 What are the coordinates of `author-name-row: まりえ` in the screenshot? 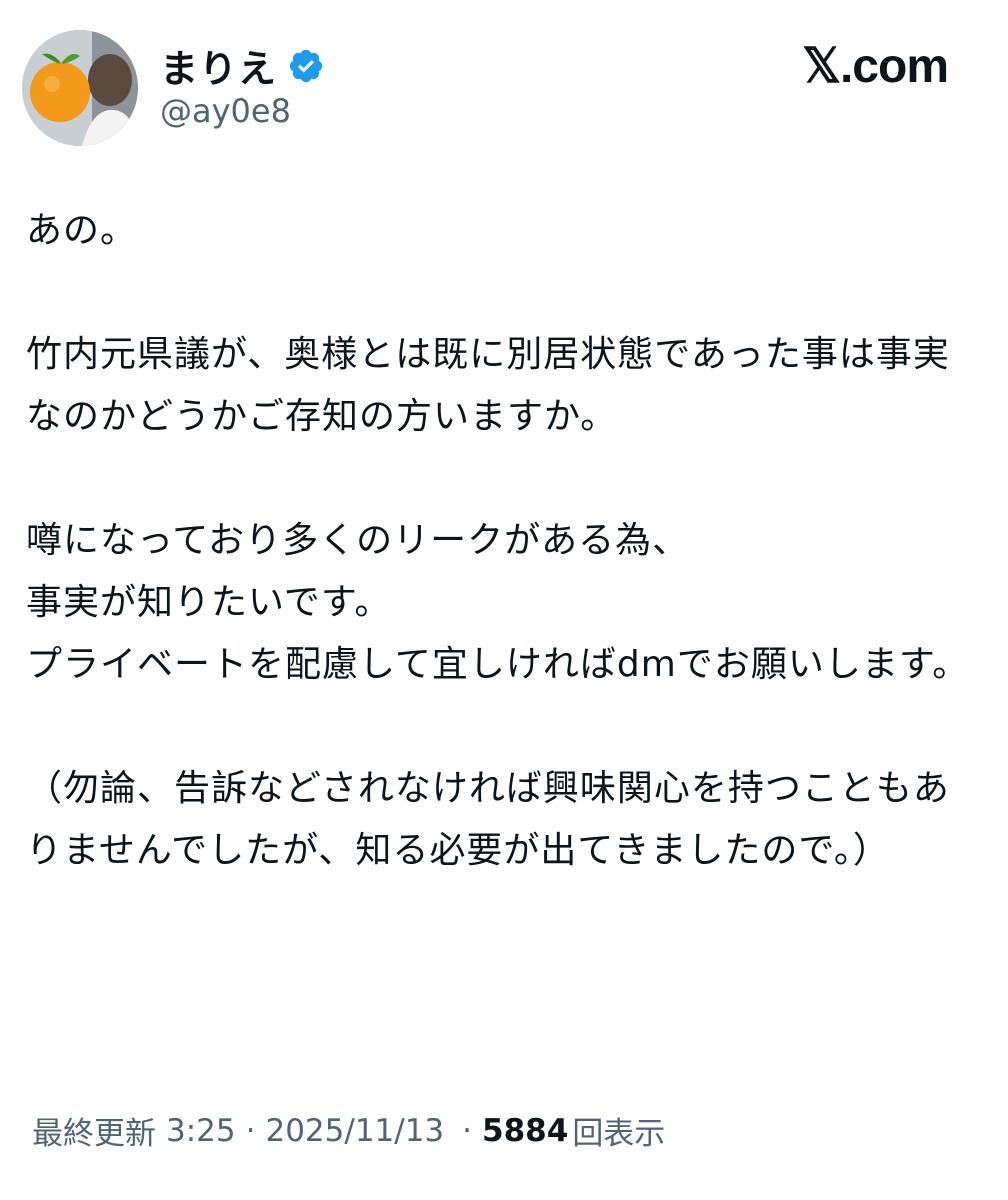 It's located at (242, 65).